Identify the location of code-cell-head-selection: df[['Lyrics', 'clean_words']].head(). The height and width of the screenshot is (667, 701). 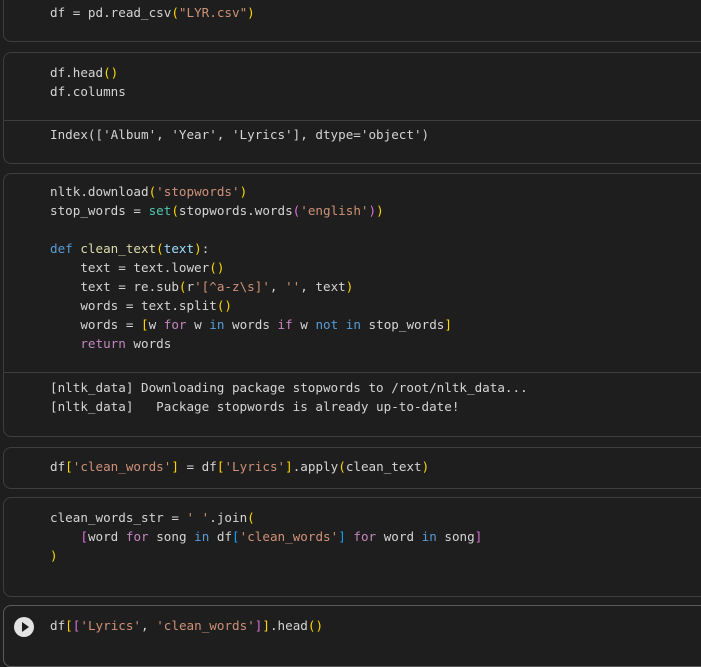
(352, 636).